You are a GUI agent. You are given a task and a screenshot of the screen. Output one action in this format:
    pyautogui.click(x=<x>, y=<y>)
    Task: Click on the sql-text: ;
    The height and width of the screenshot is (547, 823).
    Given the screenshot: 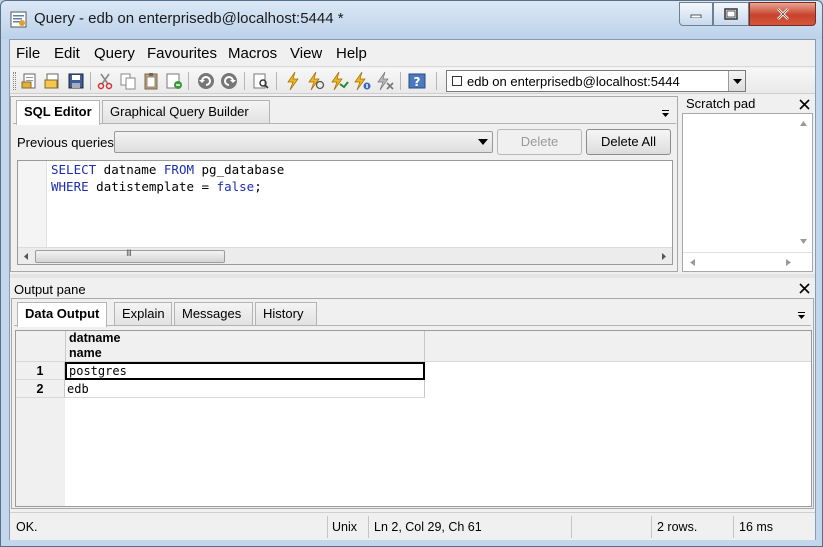 What is the action you would take?
    pyautogui.click(x=258, y=186)
    